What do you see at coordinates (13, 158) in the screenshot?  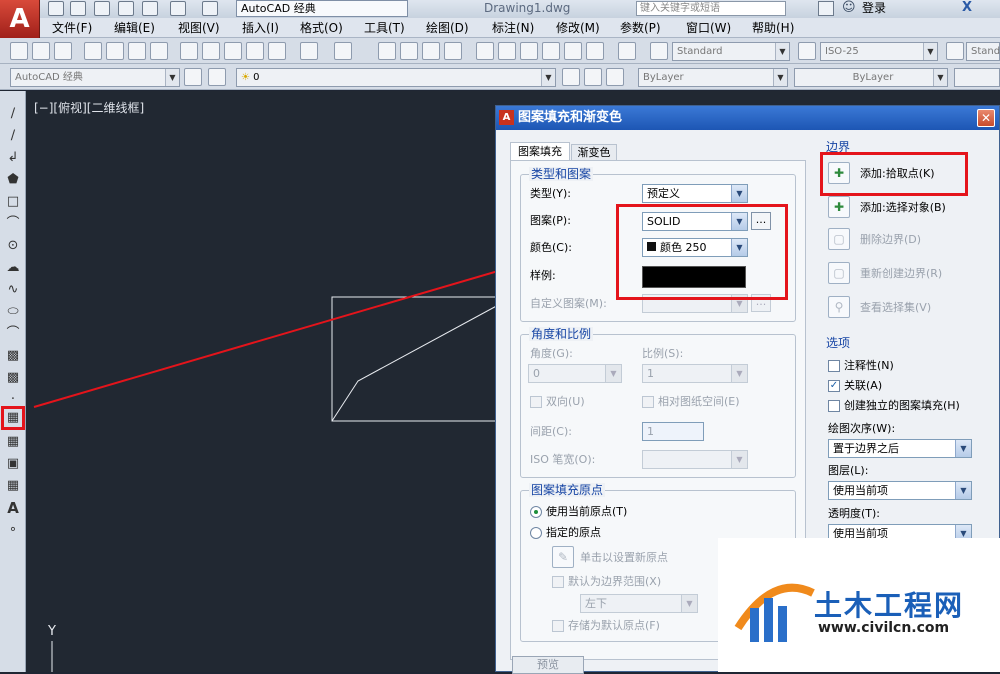 I see `polyline-icon: ↲` at bounding box center [13, 158].